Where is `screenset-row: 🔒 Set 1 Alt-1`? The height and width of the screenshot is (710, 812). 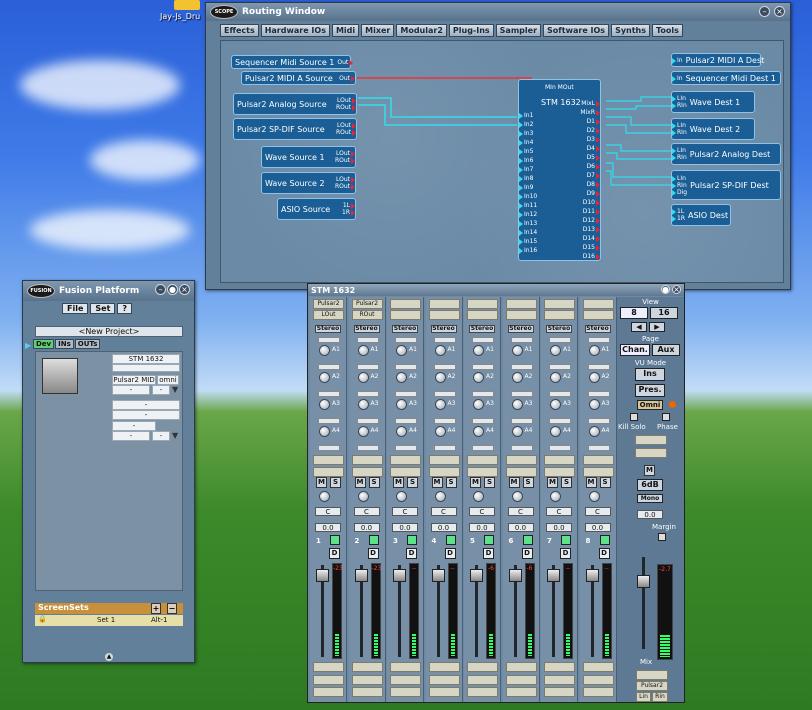
screenset-row: 🔒 Set 1 Alt-1 is located at coordinates (109, 620).